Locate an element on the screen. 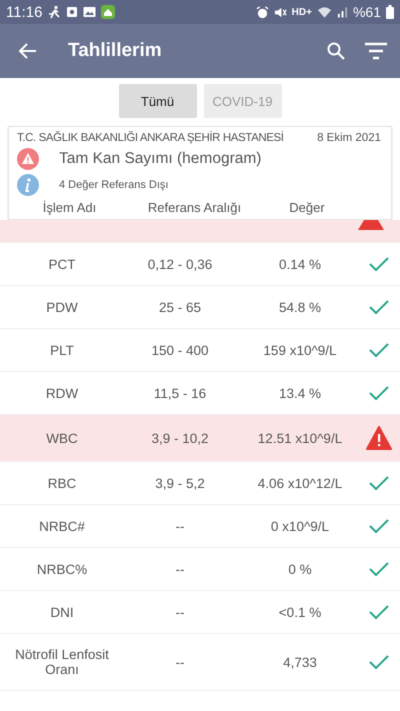 This screenshot has width=400, height=711. reference-range: 150 - 400 is located at coordinates (180, 350).